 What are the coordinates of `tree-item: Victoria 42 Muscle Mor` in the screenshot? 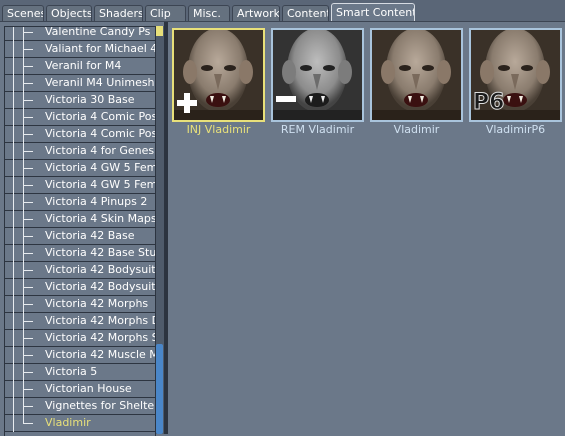 It's located at (80, 355).